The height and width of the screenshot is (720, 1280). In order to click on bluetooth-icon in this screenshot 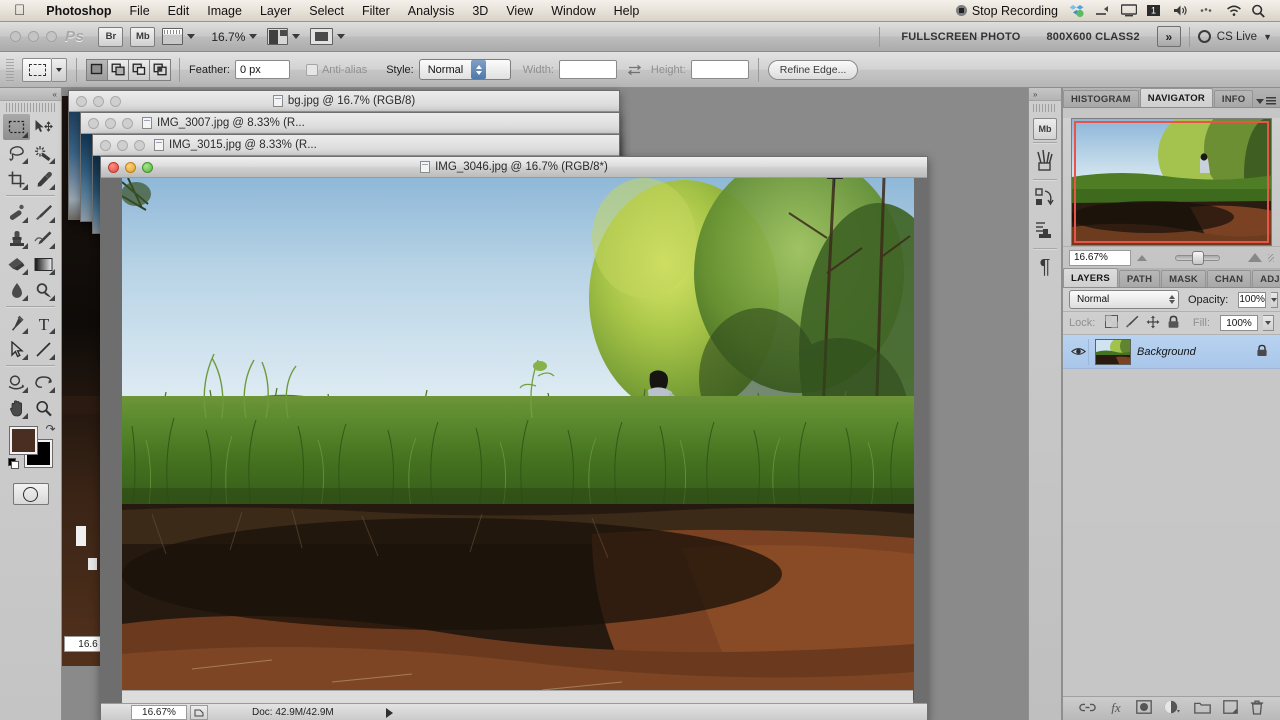, I will do `click(1206, 11)`.